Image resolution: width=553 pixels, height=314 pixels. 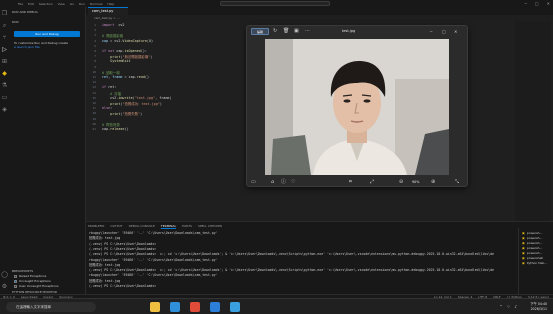 What do you see at coordinates (20, 4) in the screenshot?
I see `menu-file: File` at bounding box center [20, 4].